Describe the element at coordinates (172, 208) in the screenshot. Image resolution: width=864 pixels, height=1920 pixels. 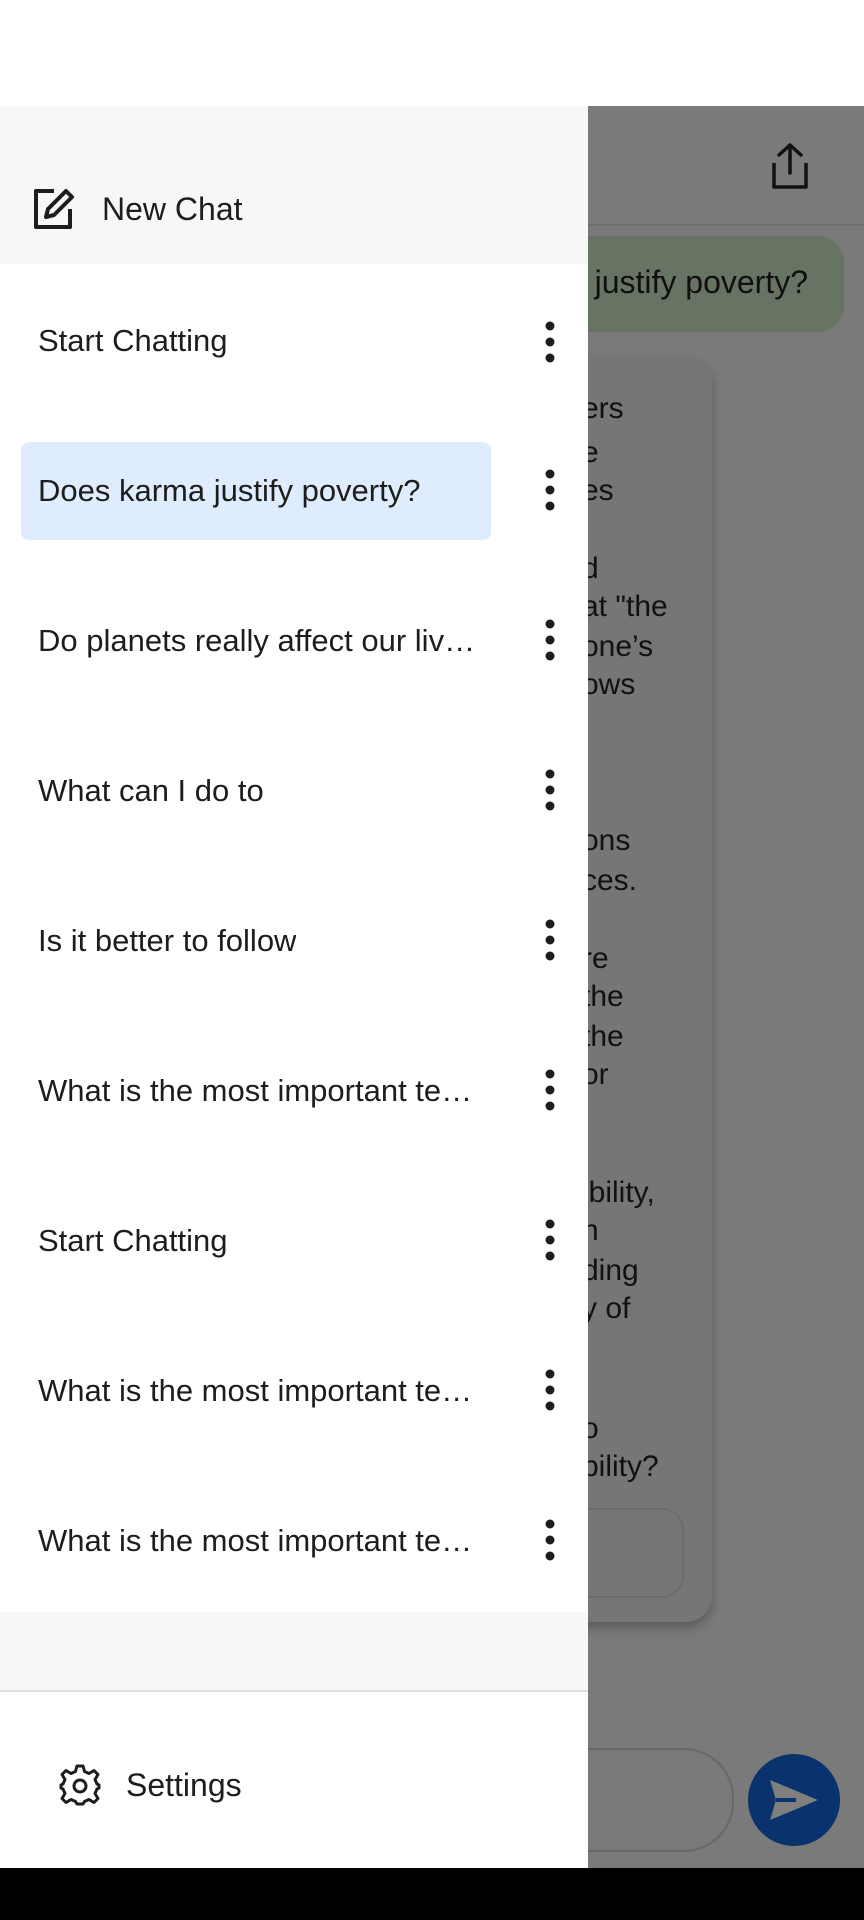
I see `new-chat-label: New Chat` at that location.